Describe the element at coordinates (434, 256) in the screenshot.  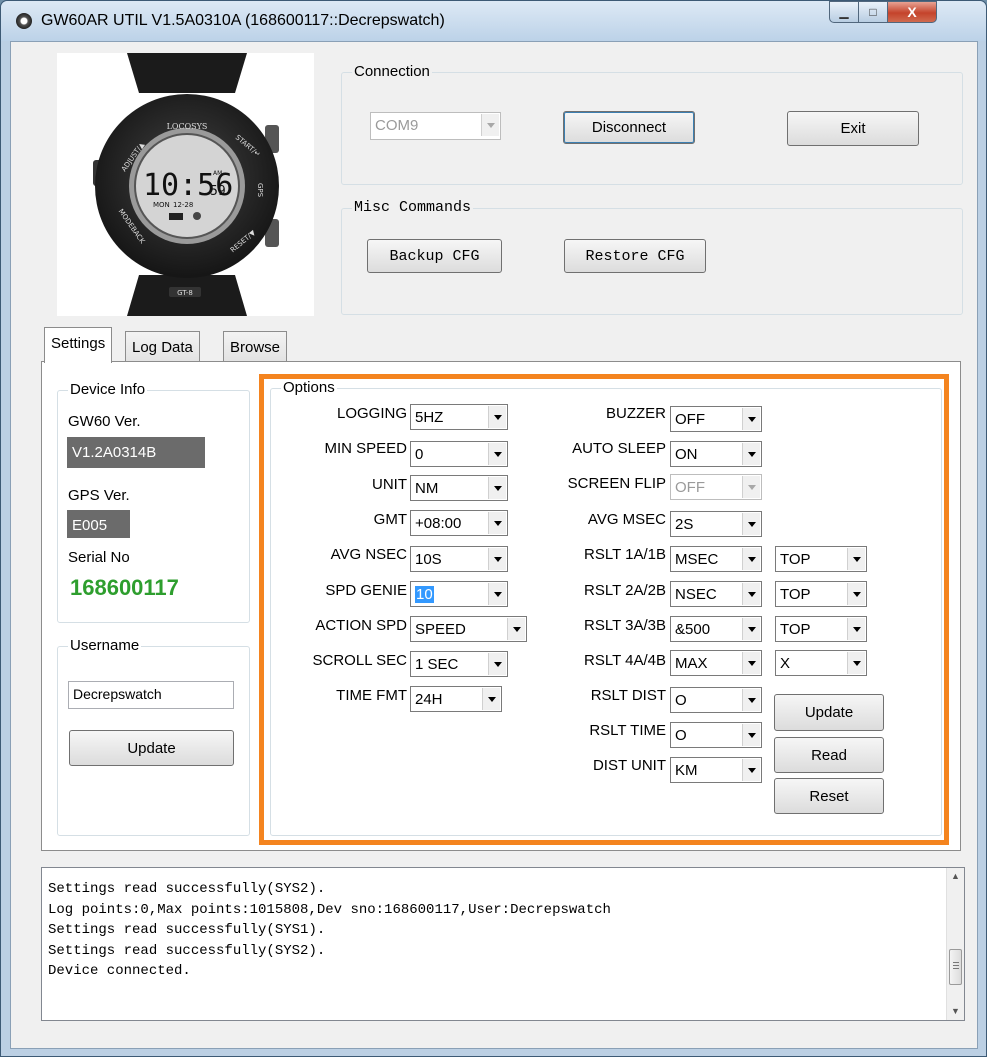
I see `backup-cfg-button: Backup CFG` at that location.